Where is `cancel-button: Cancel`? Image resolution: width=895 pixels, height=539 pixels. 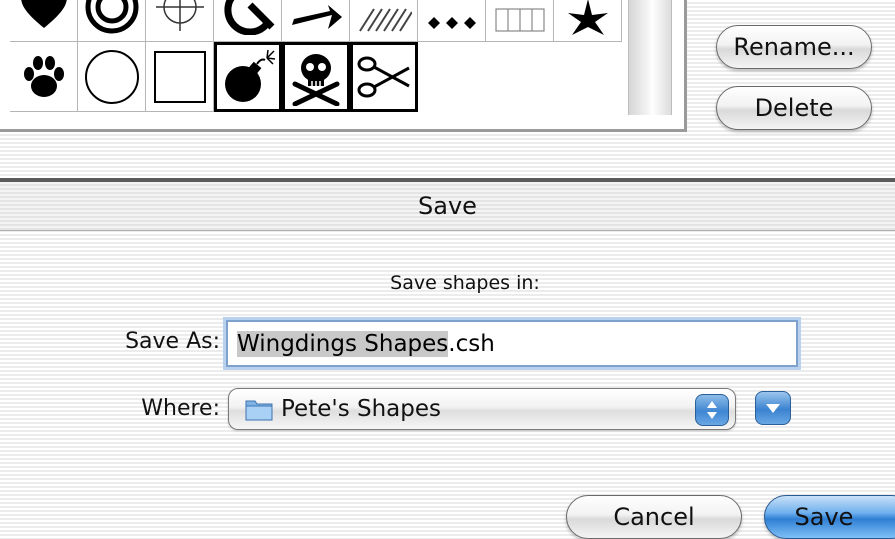
cancel-button: Cancel is located at coordinates (654, 517).